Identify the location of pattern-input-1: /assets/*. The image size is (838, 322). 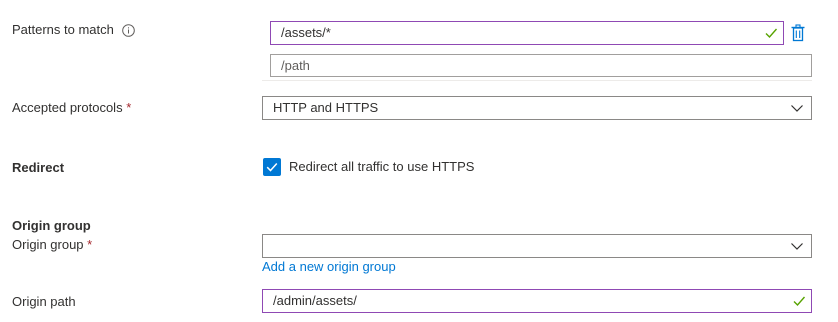
(527, 33).